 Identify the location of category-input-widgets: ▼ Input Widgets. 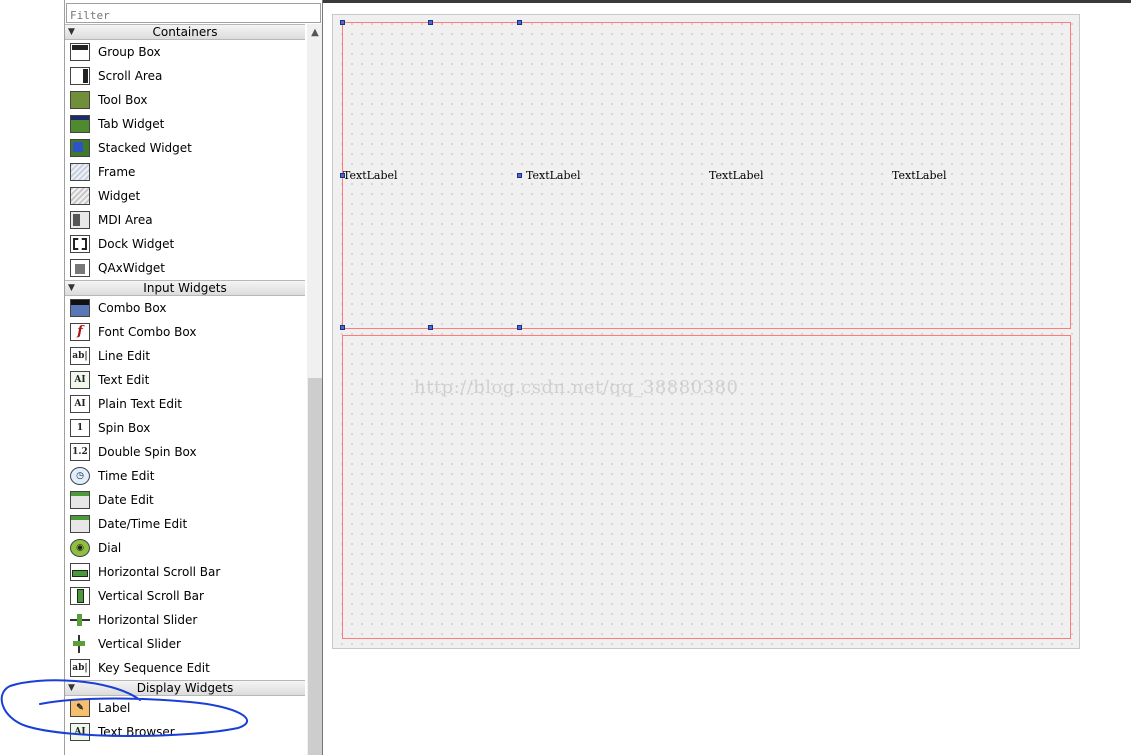
(185, 288).